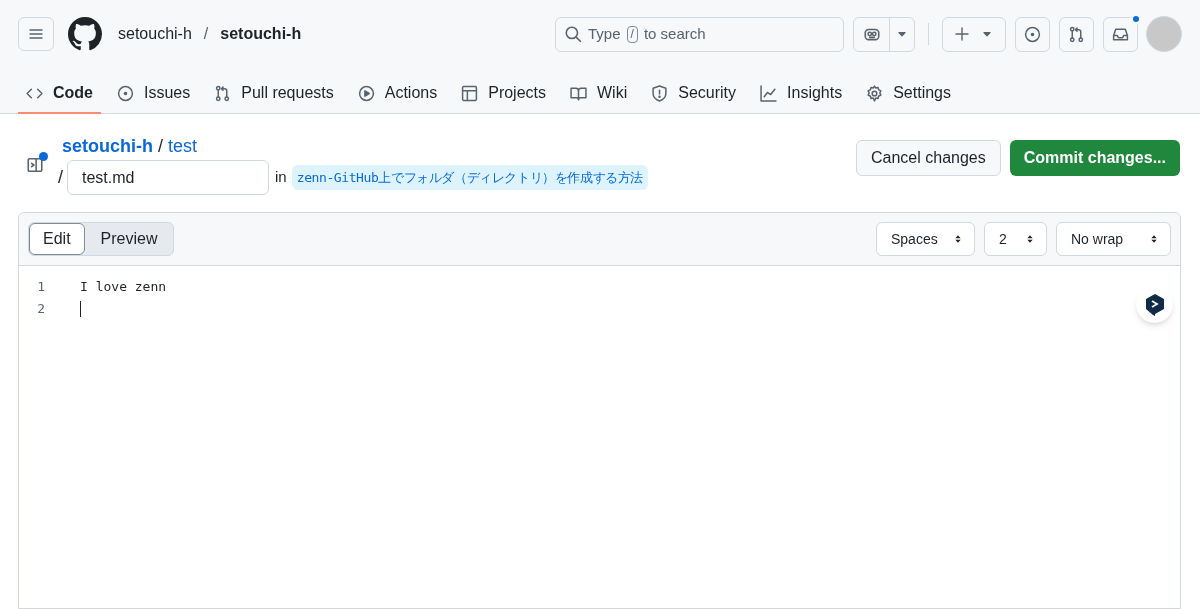 This screenshot has width=1200, height=609. I want to click on translate-extension-button, so click(1154, 304).